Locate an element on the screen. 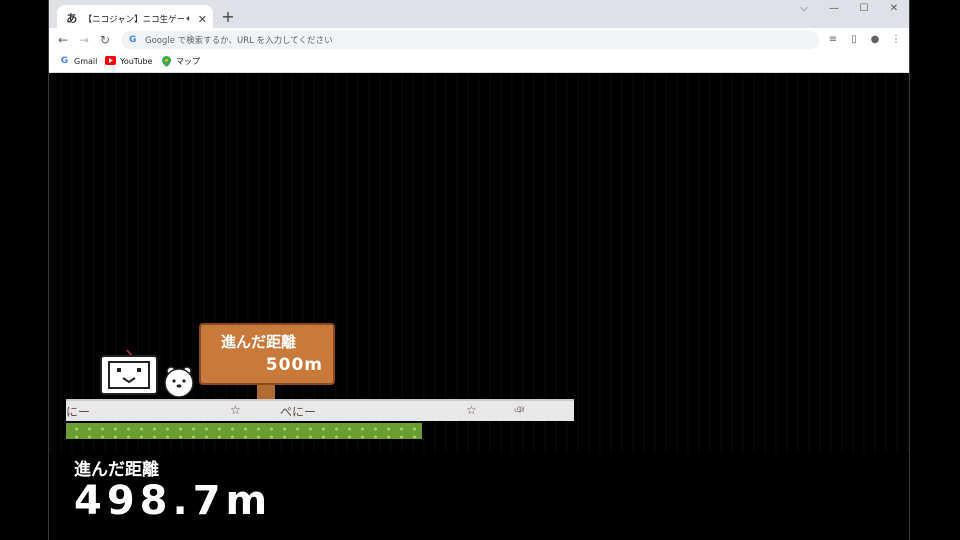 This screenshot has width=960, height=540. bookmark-gmail: G Gmail is located at coordinates (78, 61).